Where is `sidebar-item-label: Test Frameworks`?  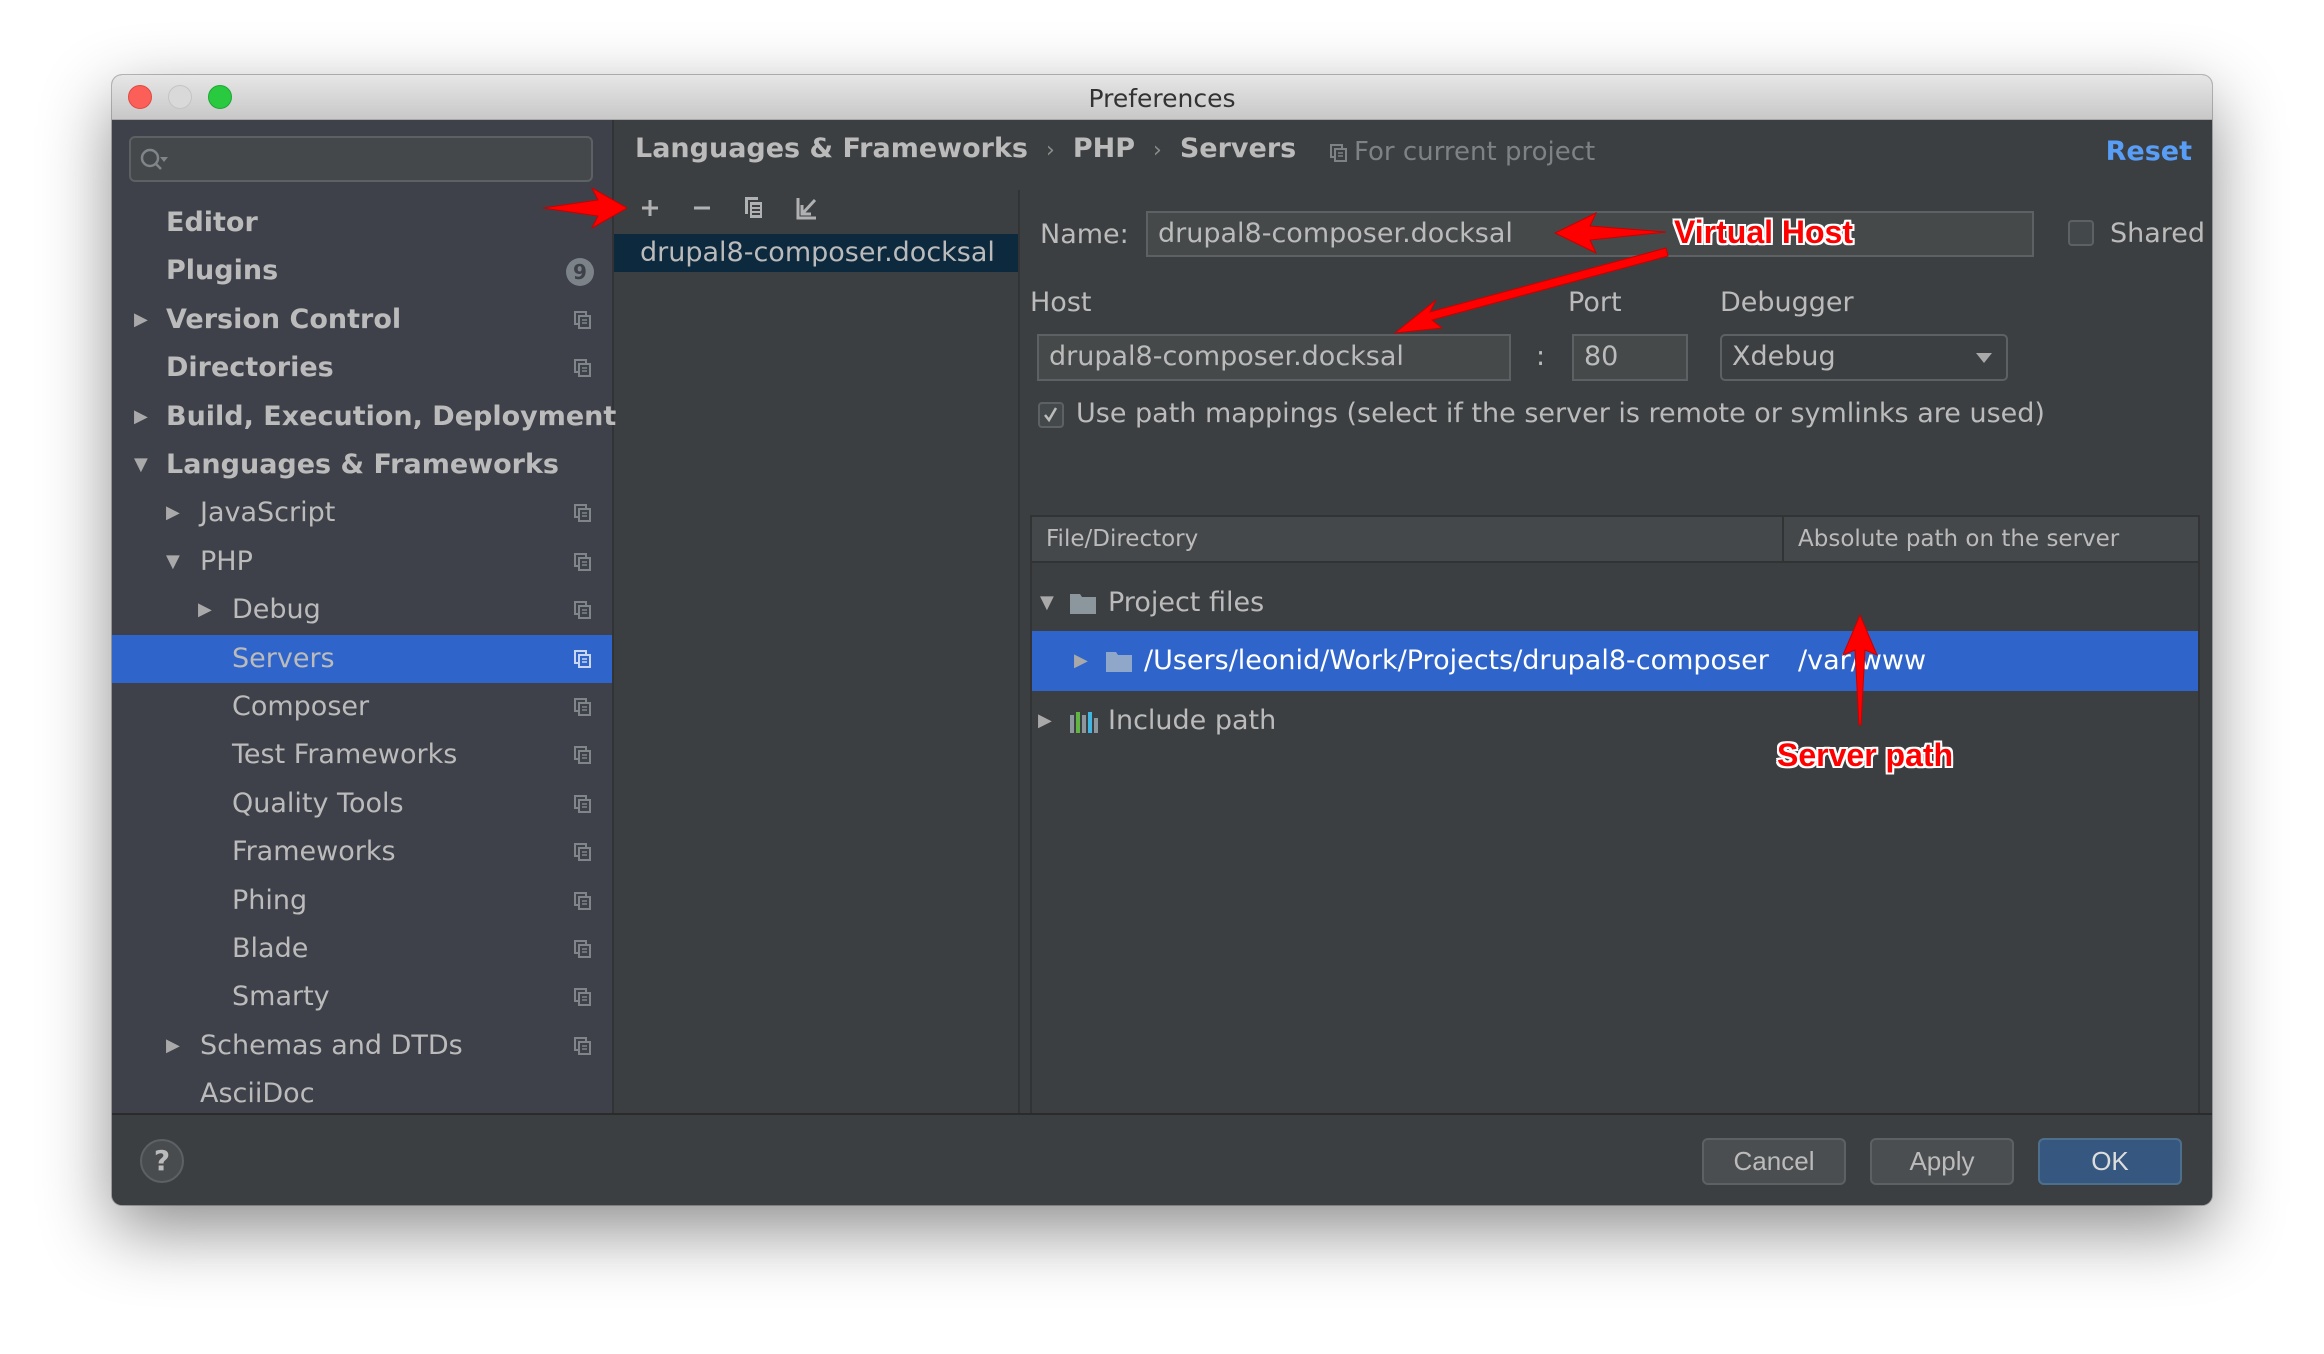
sidebar-item-label: Test Frameworks is located at coordinates (345, 755).